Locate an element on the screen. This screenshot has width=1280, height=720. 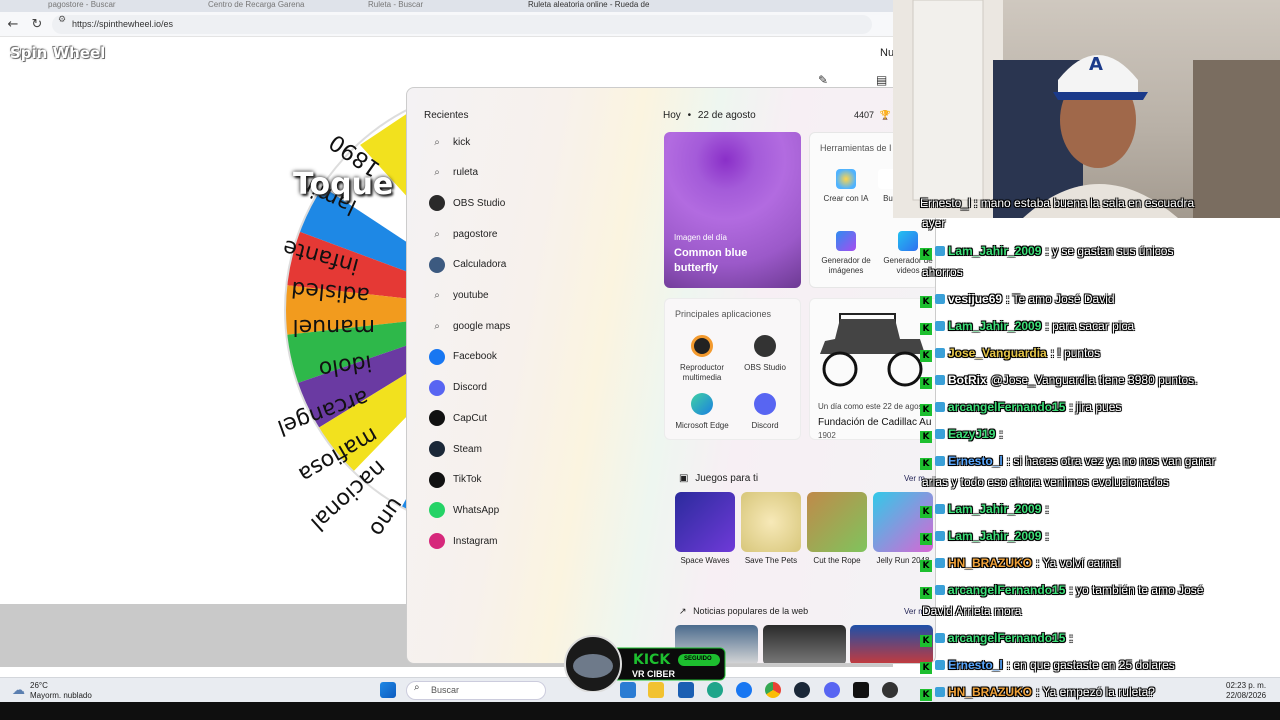
weather-widget: ☁ 26°C Mayorm. nublado is located at coordinates (52, 691).